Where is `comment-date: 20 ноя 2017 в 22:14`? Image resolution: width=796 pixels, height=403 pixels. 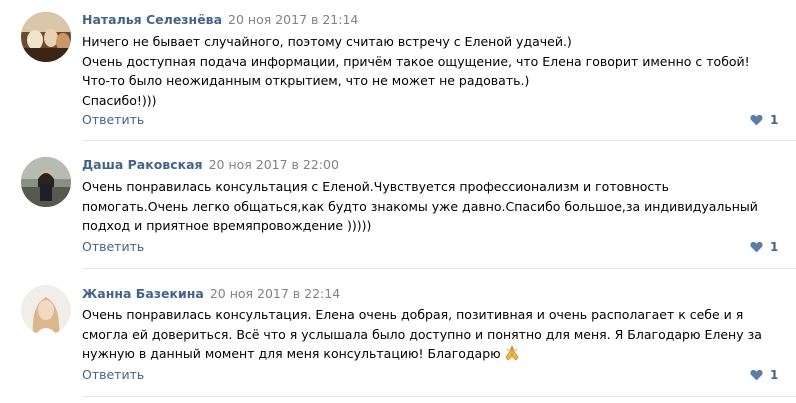 comment-date: 20 ноя 2017 в 22:14 is located at coordinates (275, 293).